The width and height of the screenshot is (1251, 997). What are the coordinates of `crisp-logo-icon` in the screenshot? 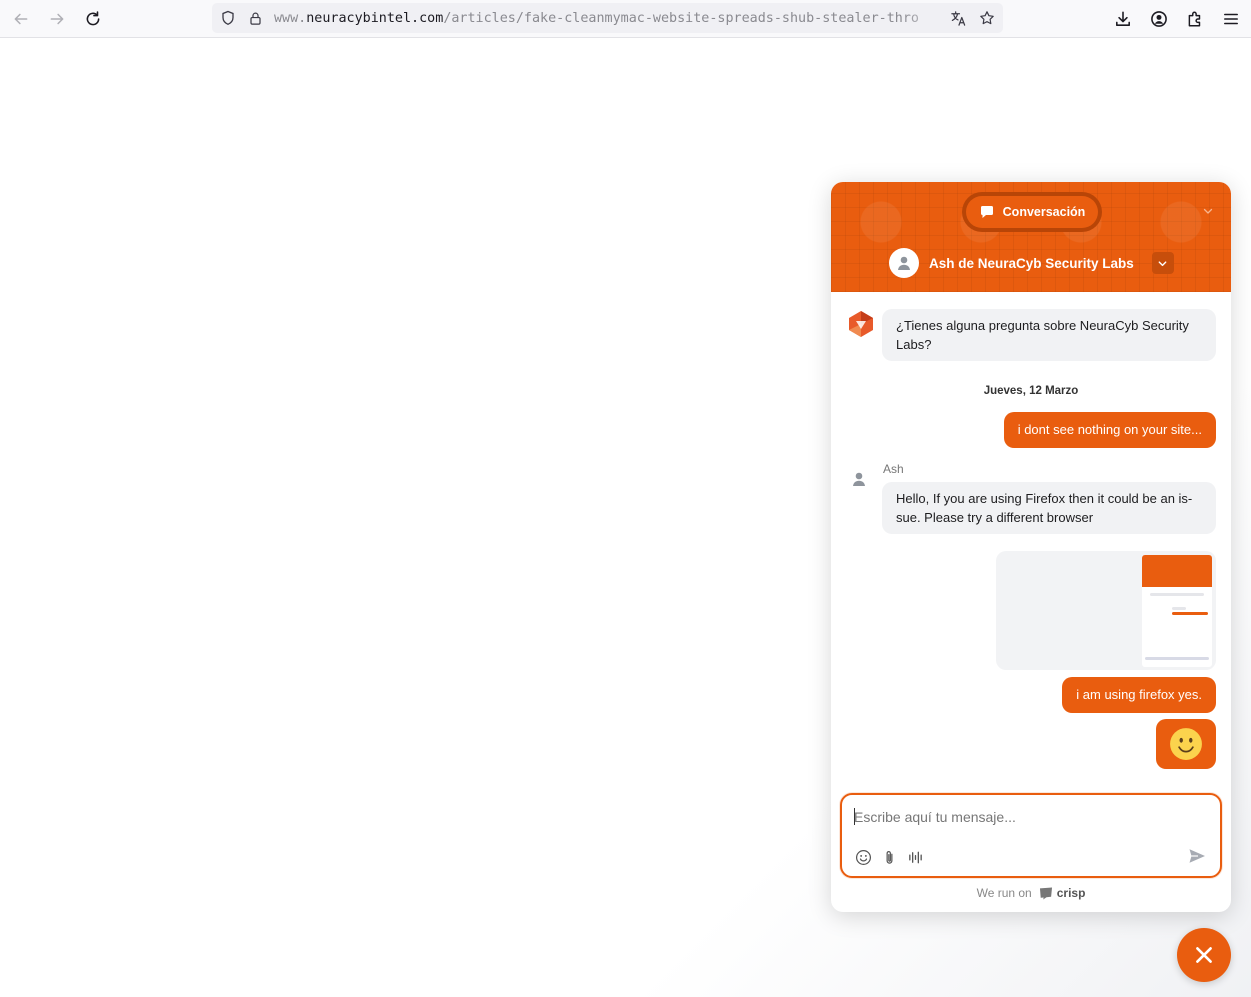 It's located at (1045, 893).